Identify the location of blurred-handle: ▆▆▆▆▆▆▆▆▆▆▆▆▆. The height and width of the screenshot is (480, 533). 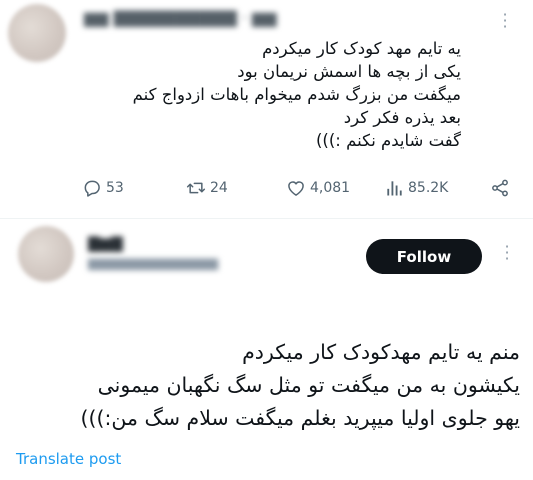
(153, 263).